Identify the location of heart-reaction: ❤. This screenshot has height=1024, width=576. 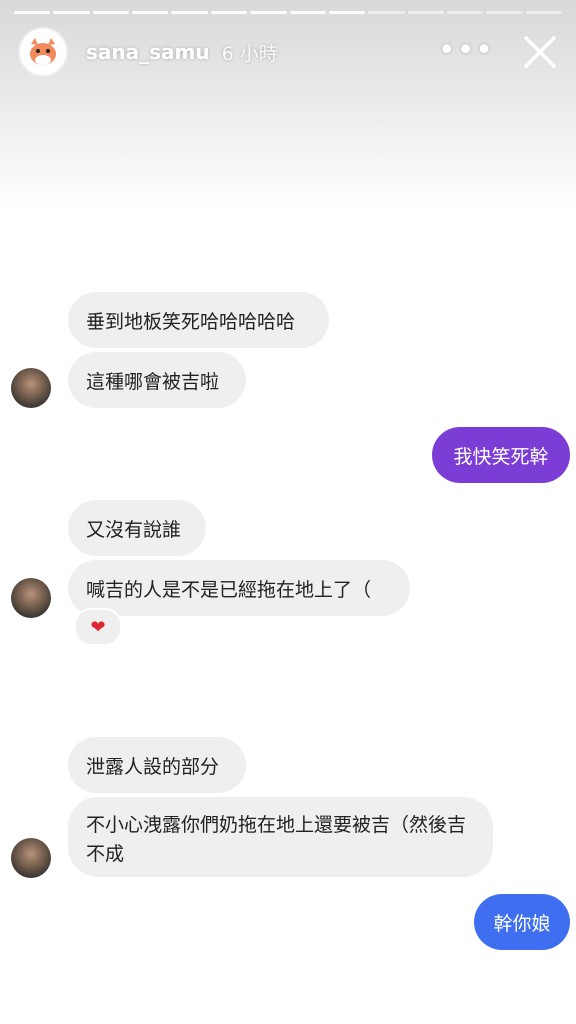
(98, 627).